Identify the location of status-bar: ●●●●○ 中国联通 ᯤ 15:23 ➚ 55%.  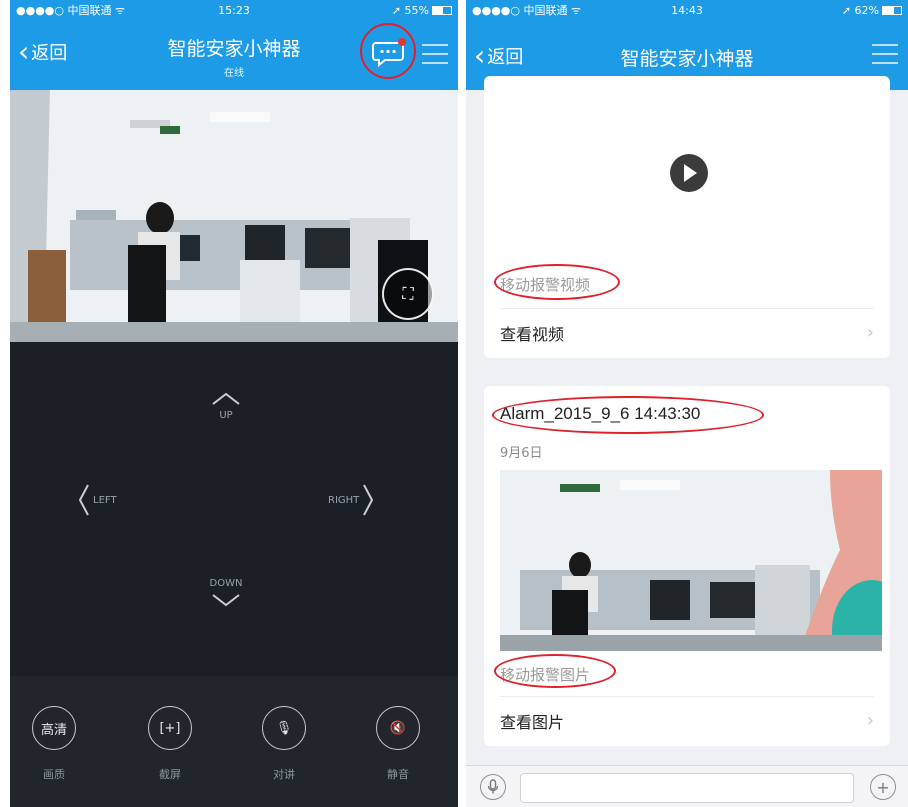
(234, 10).